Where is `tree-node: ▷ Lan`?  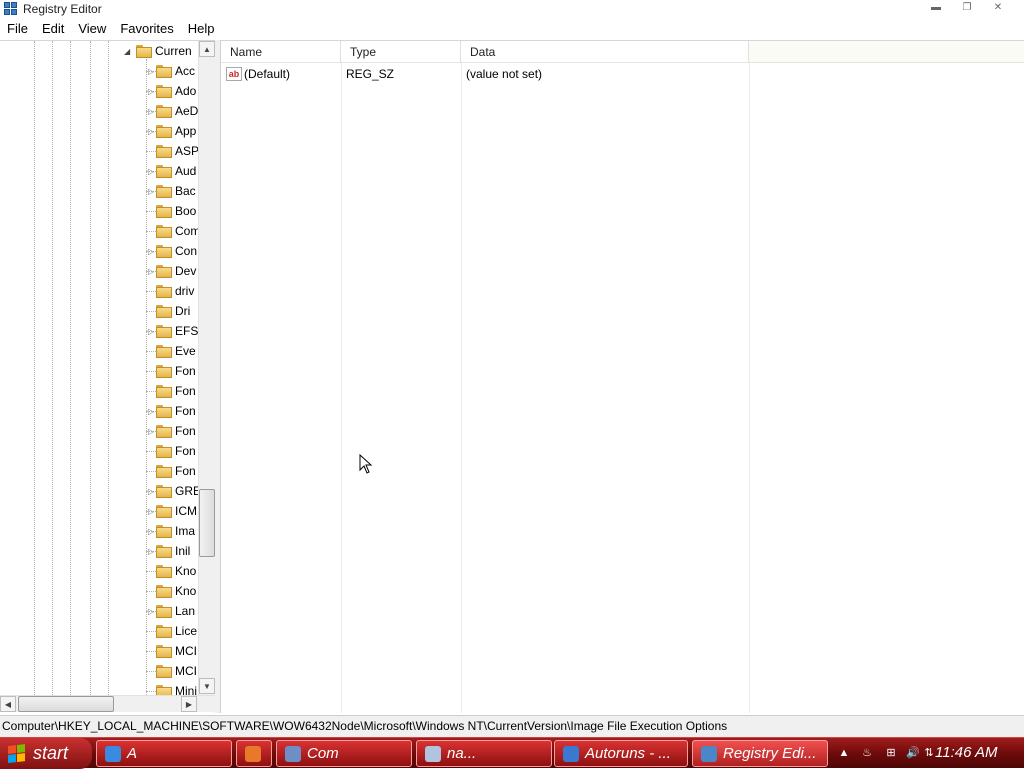
tree-node: ▷ Lan is located at coordinates (170, 611).